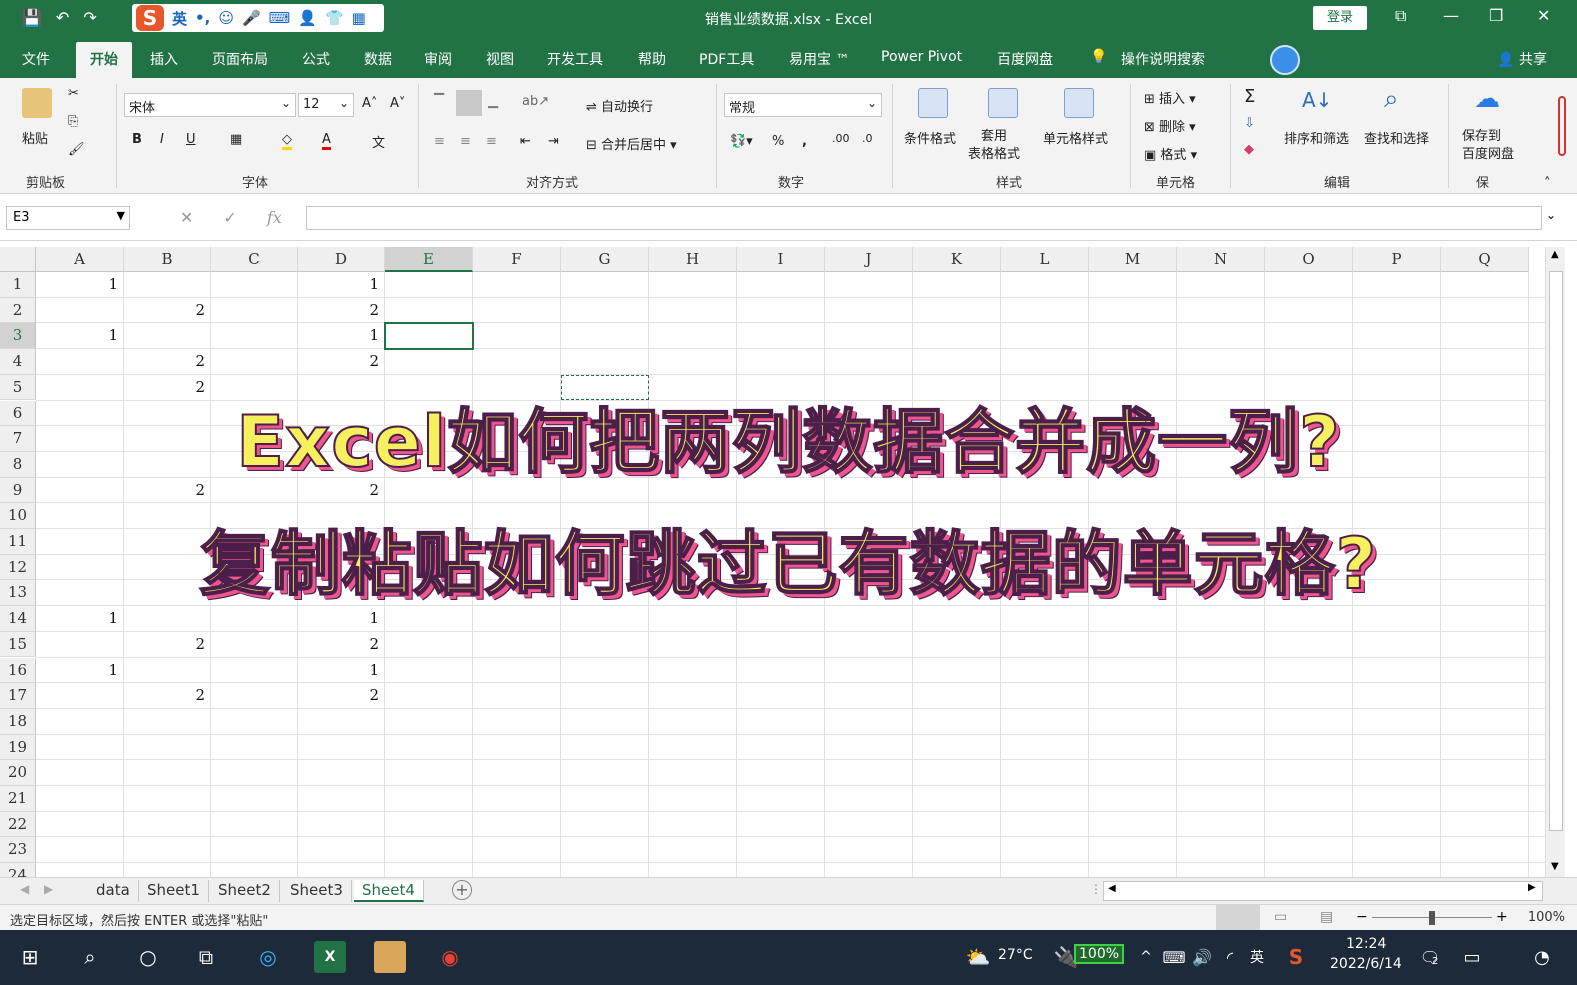 This screenshot has height=985, width=1577. Describe the element at coordinates (1546, 917) in the screenshot. I see `zoom-level: 100%` at that location.